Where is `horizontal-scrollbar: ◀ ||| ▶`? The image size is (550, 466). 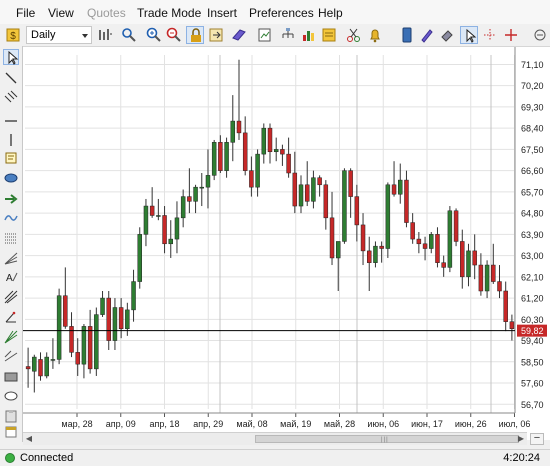
horizontal-scrollbar: ◀ ||| ▶ is located at coordinates (275, 438).